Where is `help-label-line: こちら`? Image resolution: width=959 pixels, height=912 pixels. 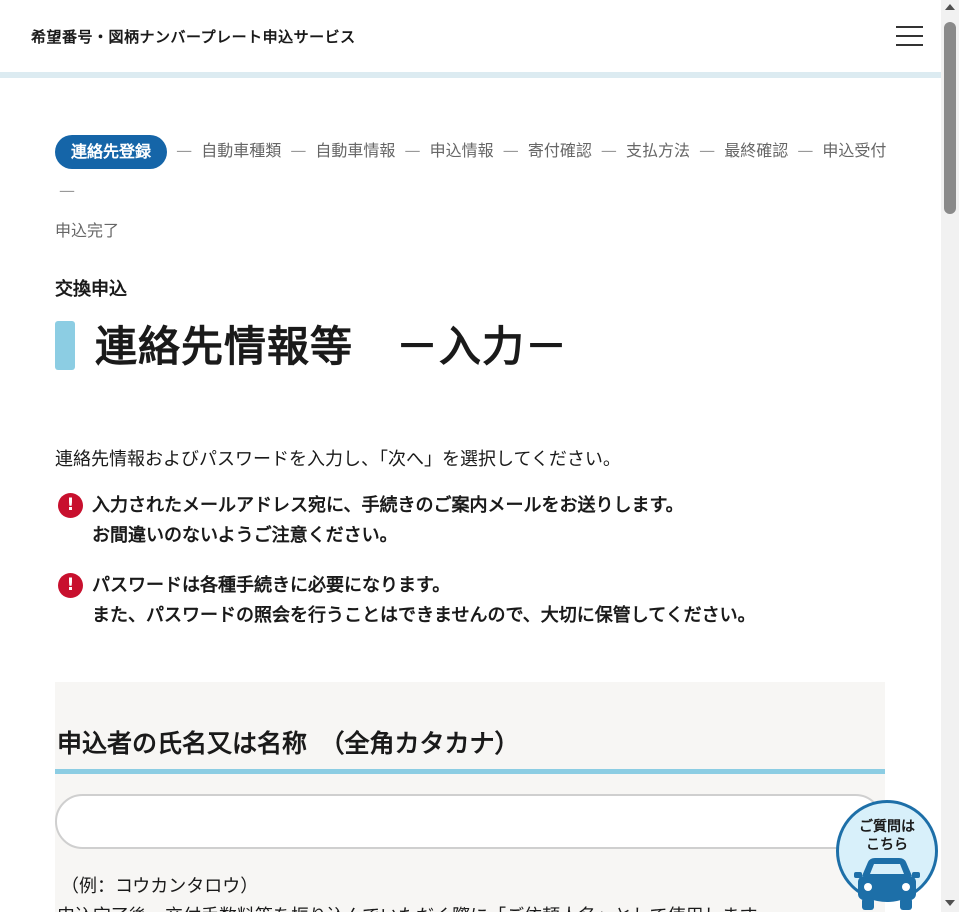
help-label-line: こちら is located at coordinates (887, 845).